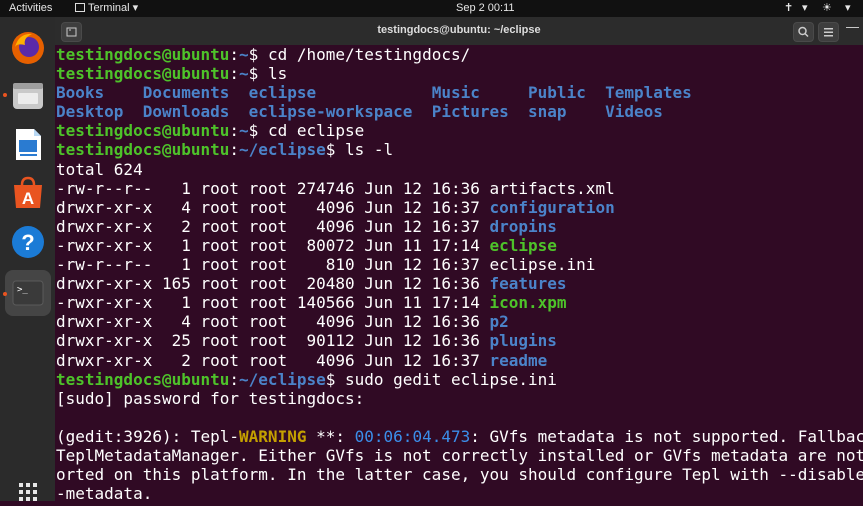 The height and width of the screenshot is (506, 863). Describe the element at coordinates (273, 436) in the screenshot. I see `terminal-text: WARNING` at that location.